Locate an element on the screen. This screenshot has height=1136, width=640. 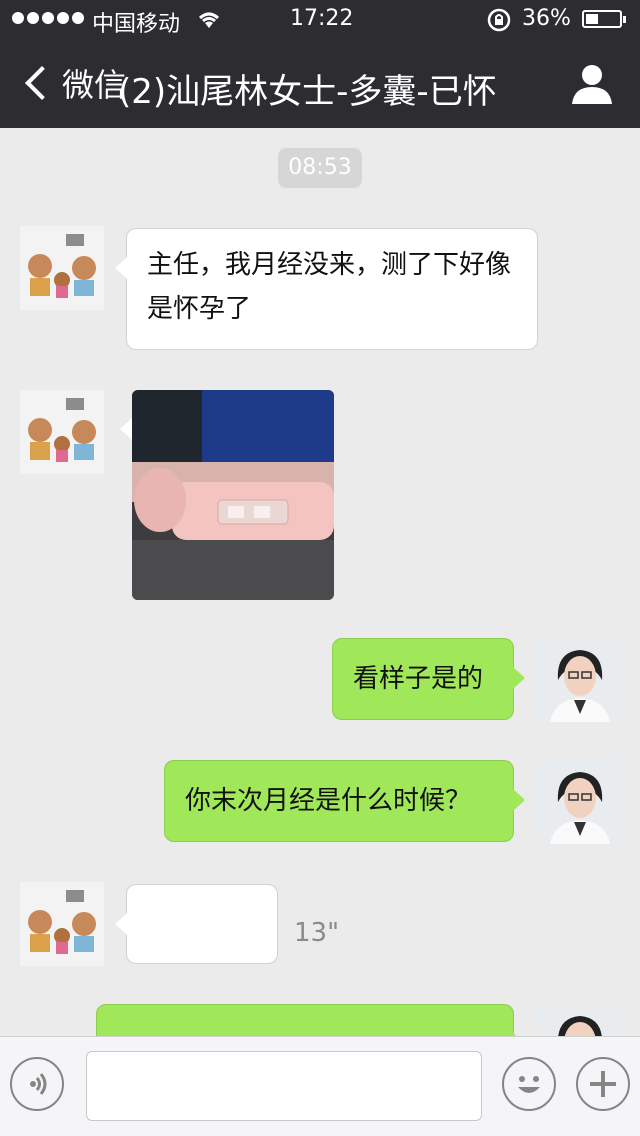
pregnancy-test-photo is located at coordinates (233, 495).